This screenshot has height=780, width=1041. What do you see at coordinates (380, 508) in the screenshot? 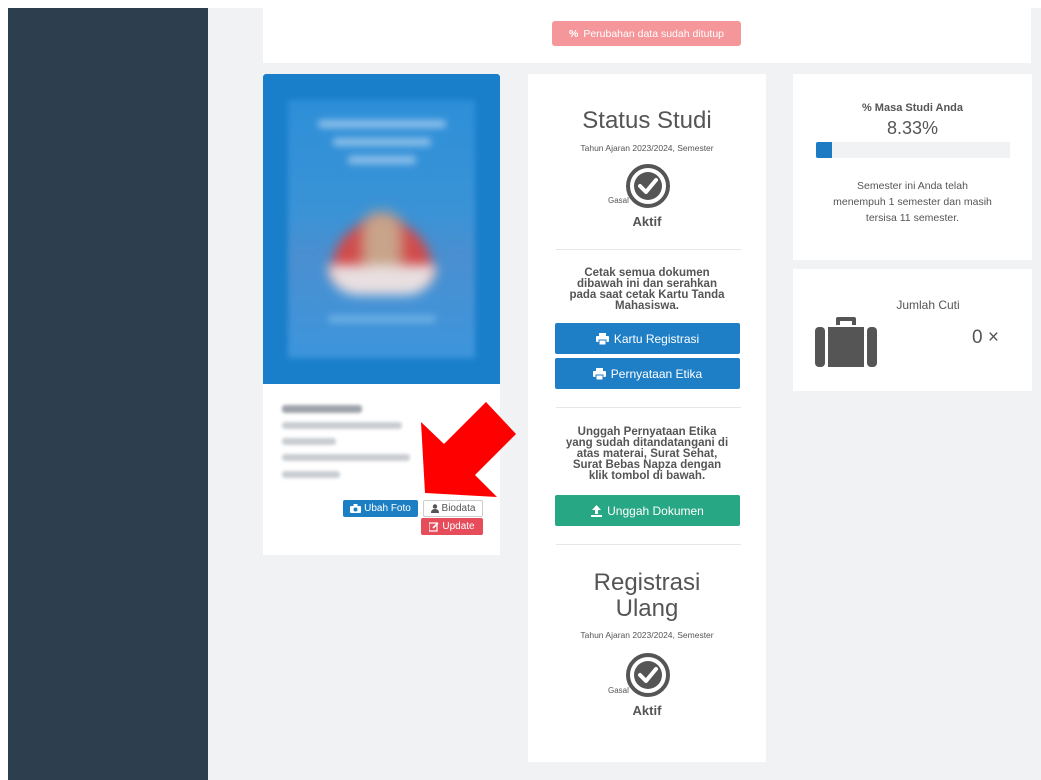
I see `change-photo-button: Ubah Foto` at bounding box center [380, 508].